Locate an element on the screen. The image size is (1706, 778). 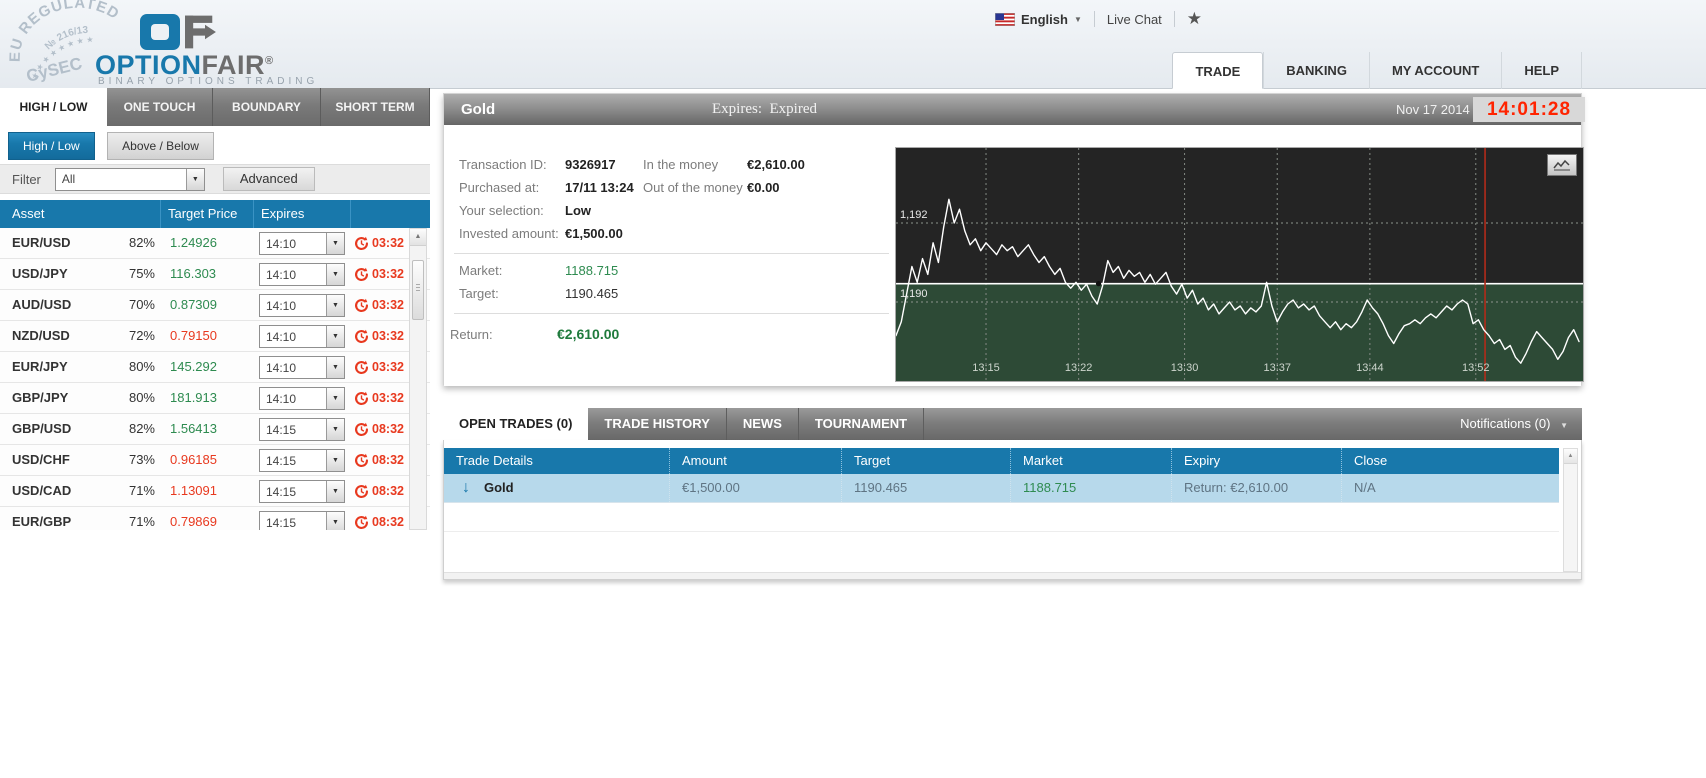
advanced-button: Advanced is located at coordinates (268, 179).